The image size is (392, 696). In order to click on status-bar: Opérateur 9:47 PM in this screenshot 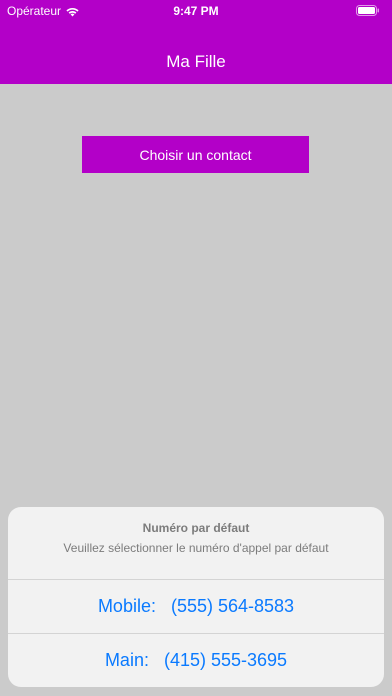, I will do `click(196, 12)`.